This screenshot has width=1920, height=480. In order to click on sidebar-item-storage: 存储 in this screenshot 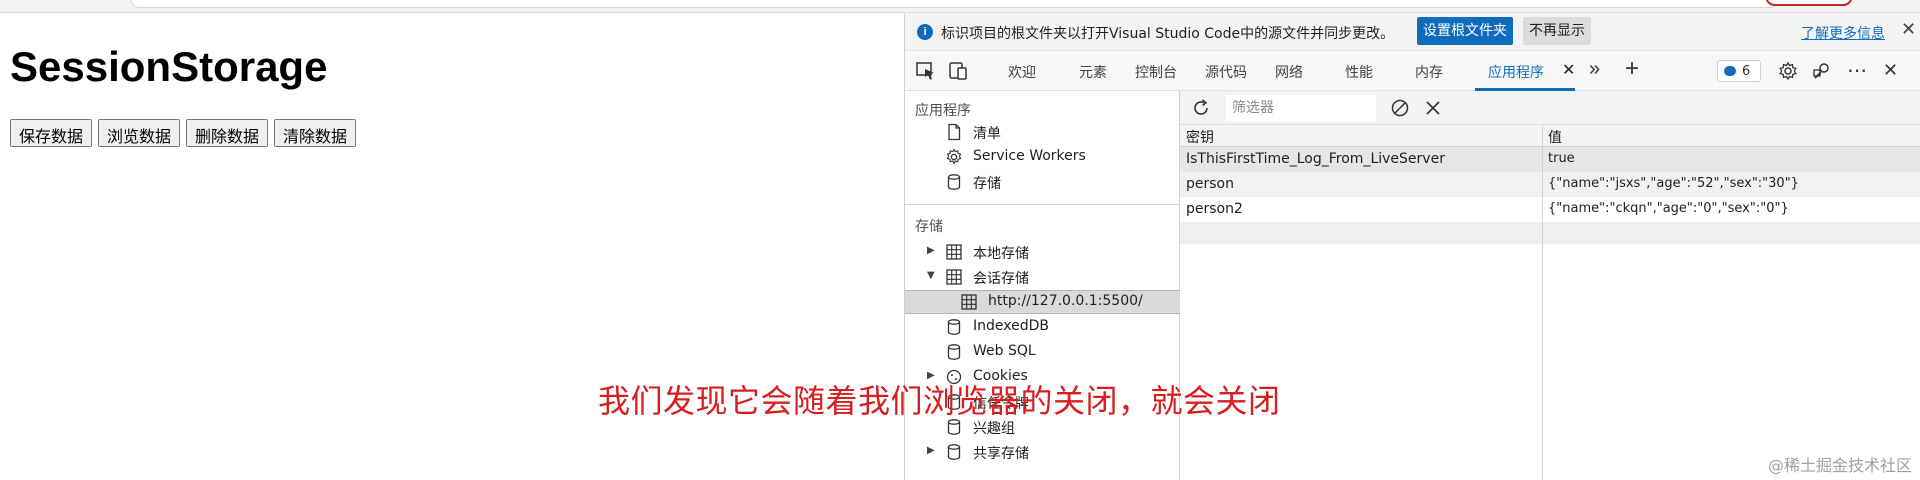, I will do `click(1042, 182)`.